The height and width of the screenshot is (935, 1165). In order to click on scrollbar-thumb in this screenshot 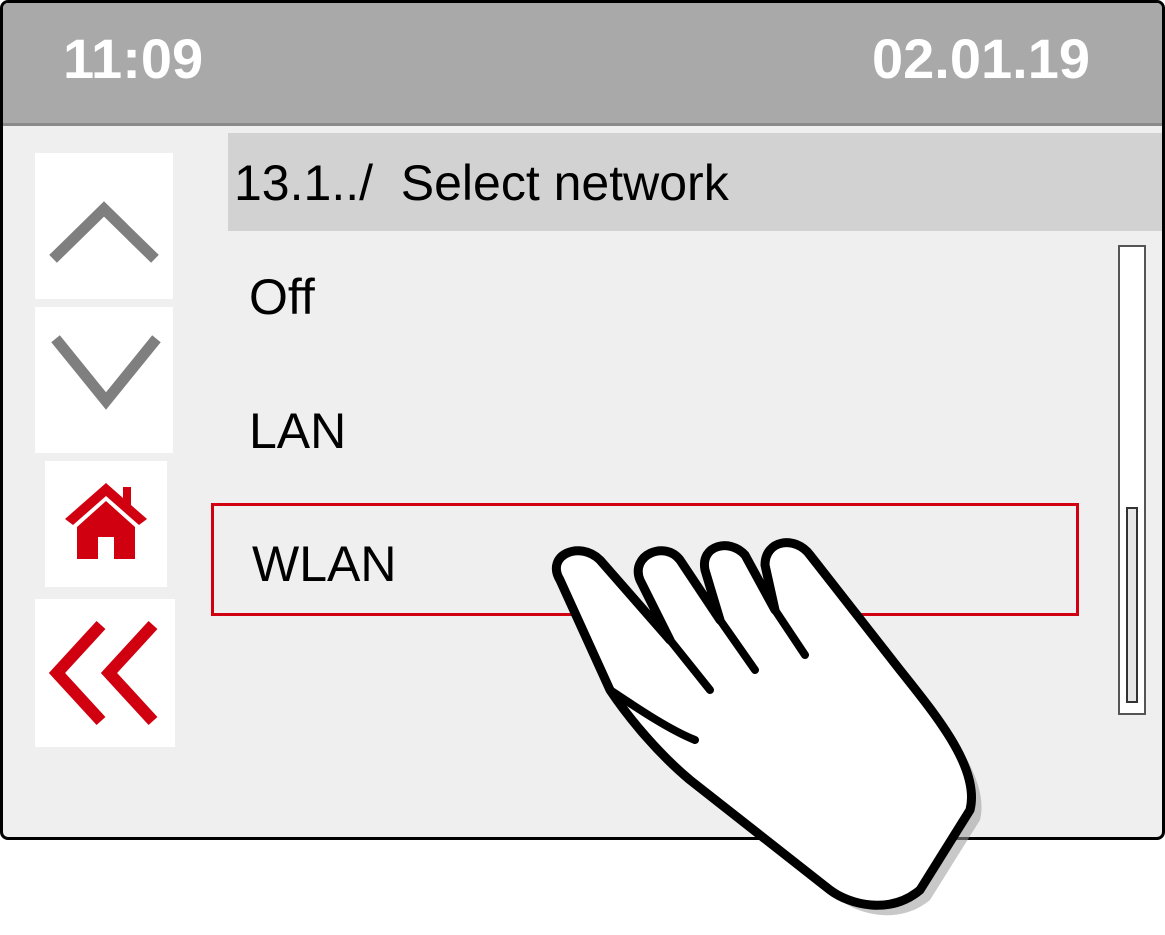, I will do `click(1132, 605)`.